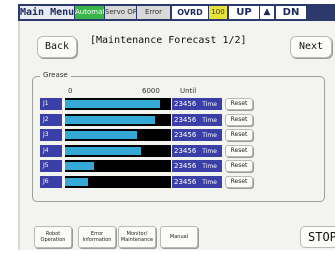  What do you see at coordinates (53, 240) in the screenshot?
I see `robot-operation-label-2: Operation` at bounding box center [53, 240].